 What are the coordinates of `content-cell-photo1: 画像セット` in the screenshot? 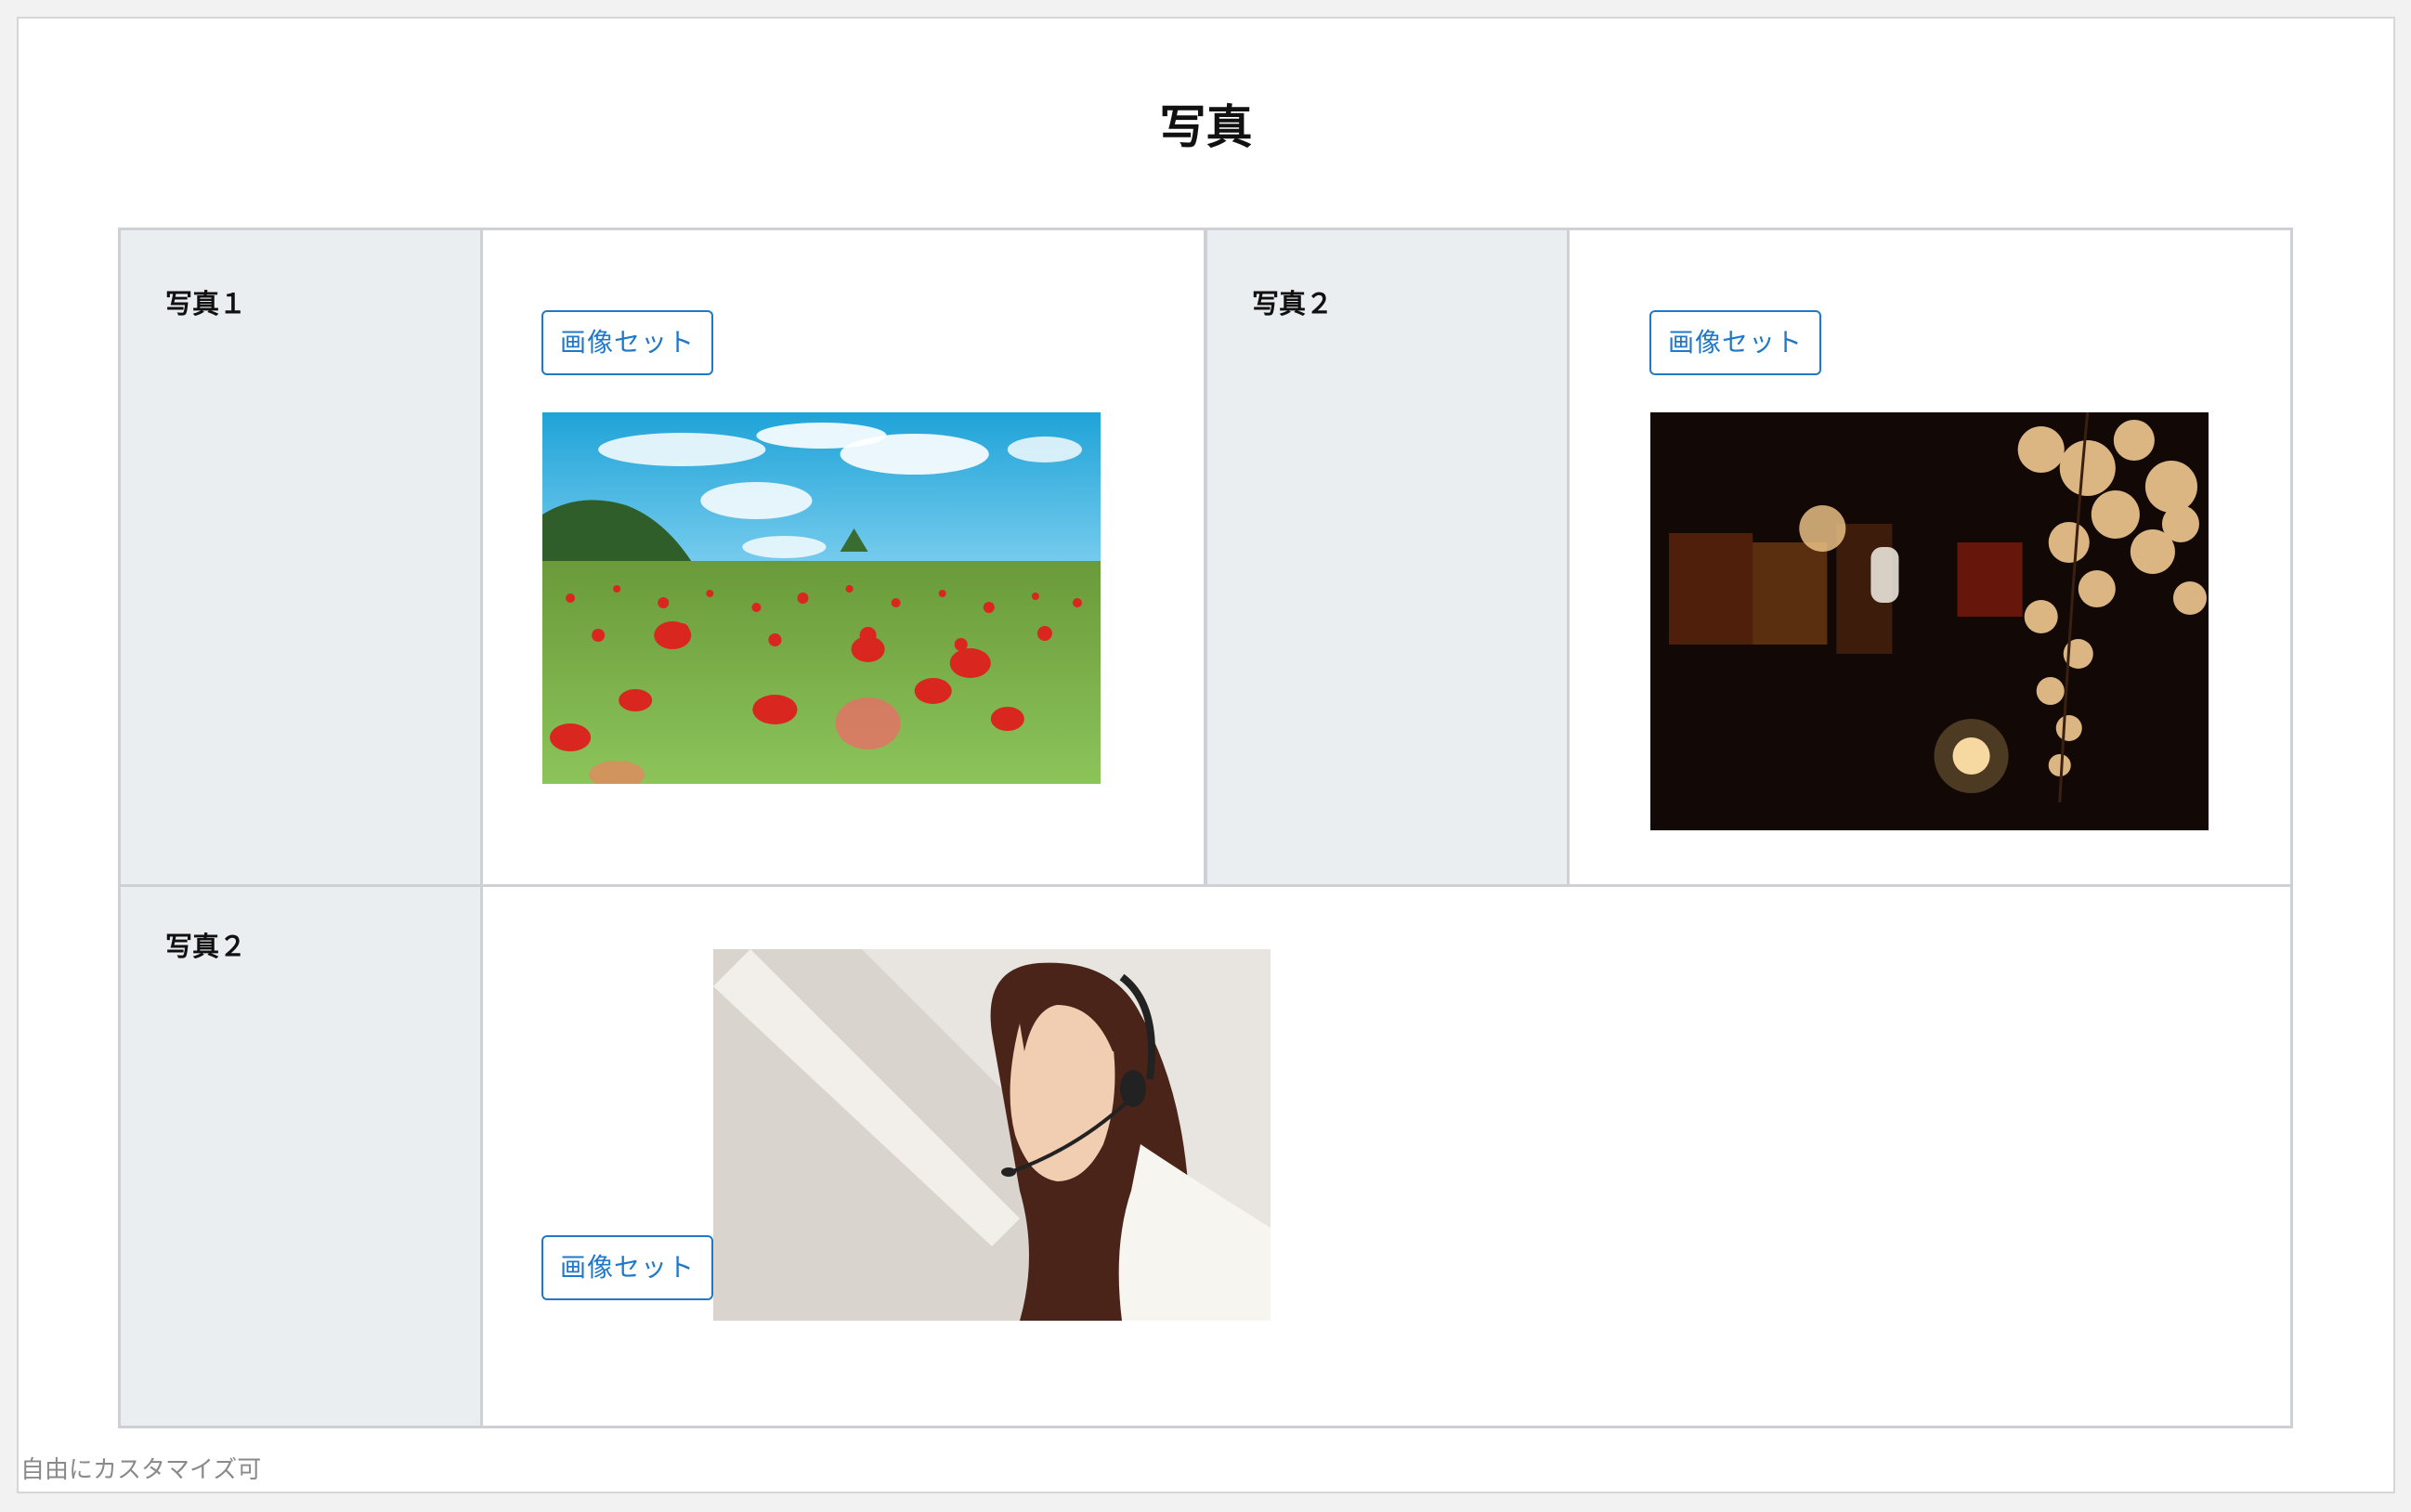 It's located at (843, 557).